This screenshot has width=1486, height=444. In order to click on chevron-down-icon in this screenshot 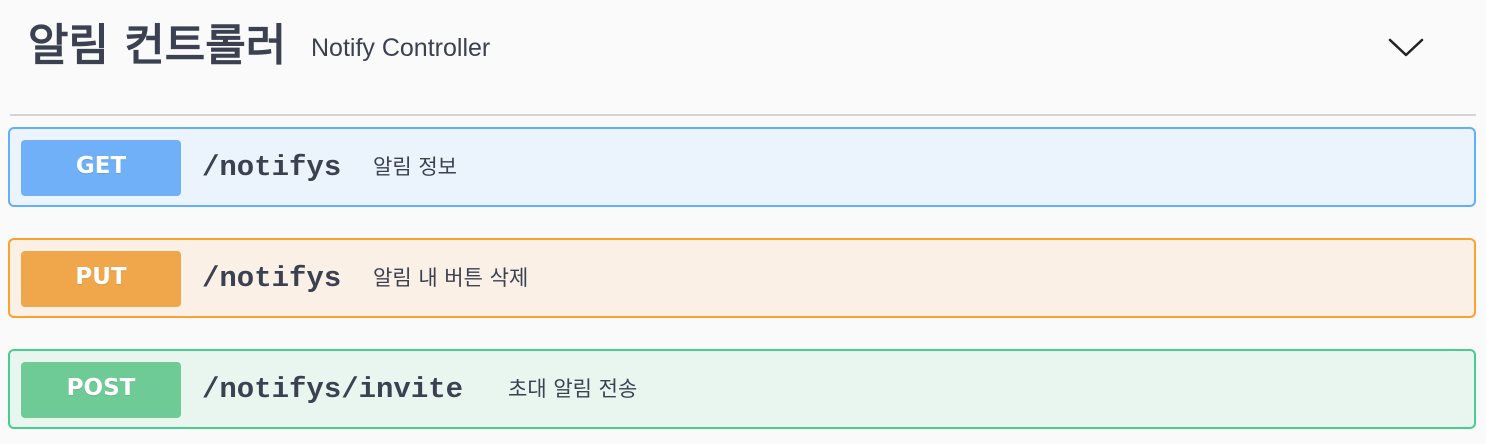, I will do `click(1406, 47)`.